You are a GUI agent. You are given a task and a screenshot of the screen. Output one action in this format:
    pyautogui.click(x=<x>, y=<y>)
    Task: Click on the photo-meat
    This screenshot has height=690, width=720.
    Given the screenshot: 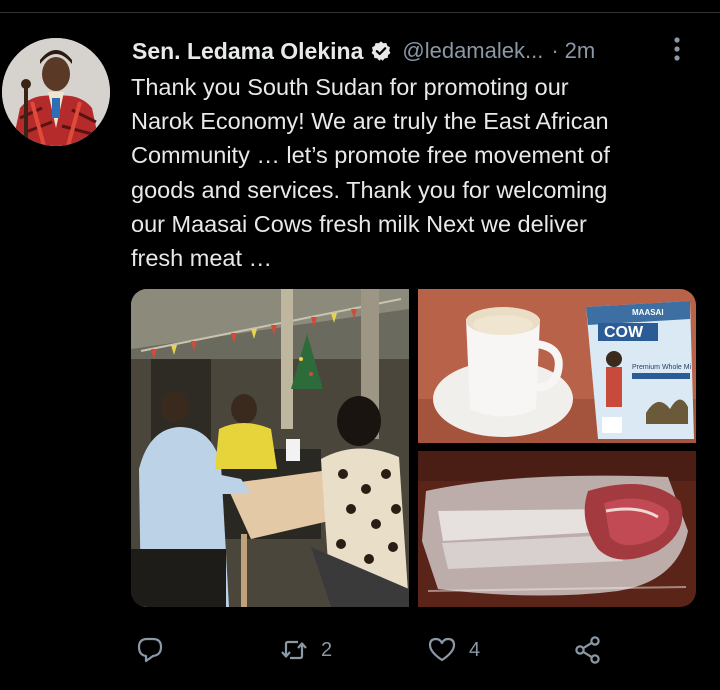 What is the action you would take?
    pyautogui.click(x=557, y=529)
    